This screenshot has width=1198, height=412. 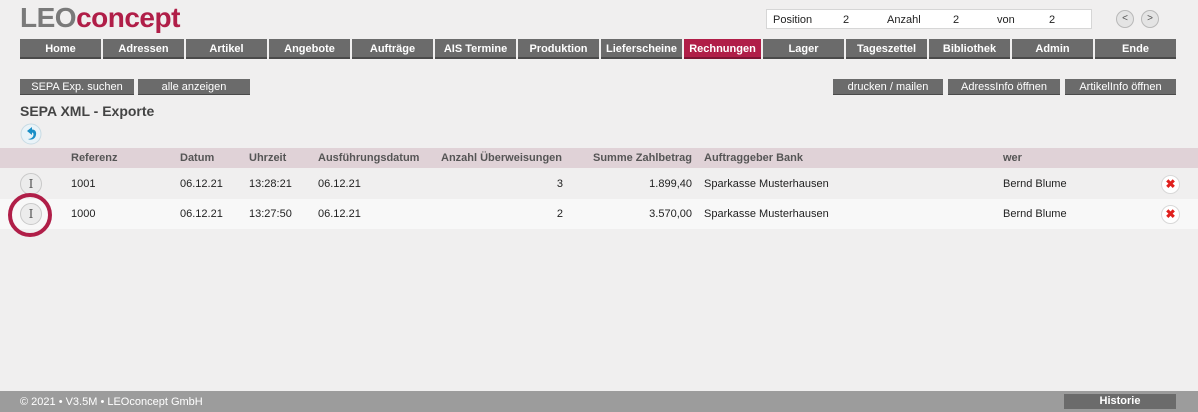 What do you see at coordinates (143, 49) in the screenshot?
I see `tab-adressen: Adressen` at bounding box center [143, 49].